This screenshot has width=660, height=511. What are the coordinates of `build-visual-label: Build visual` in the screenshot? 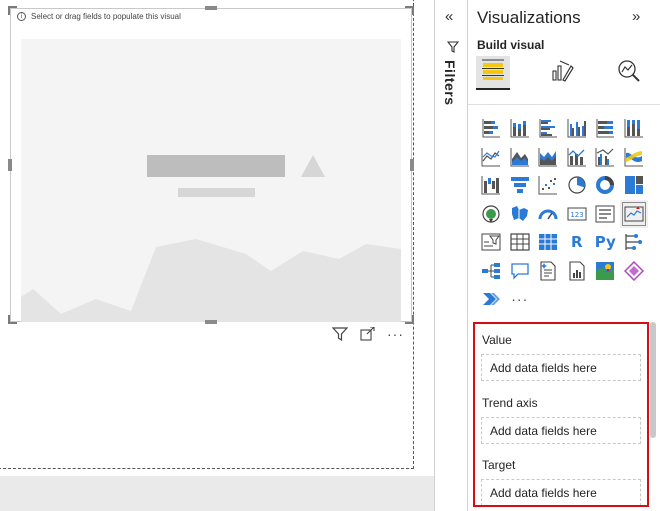 It's located at (511, 45).